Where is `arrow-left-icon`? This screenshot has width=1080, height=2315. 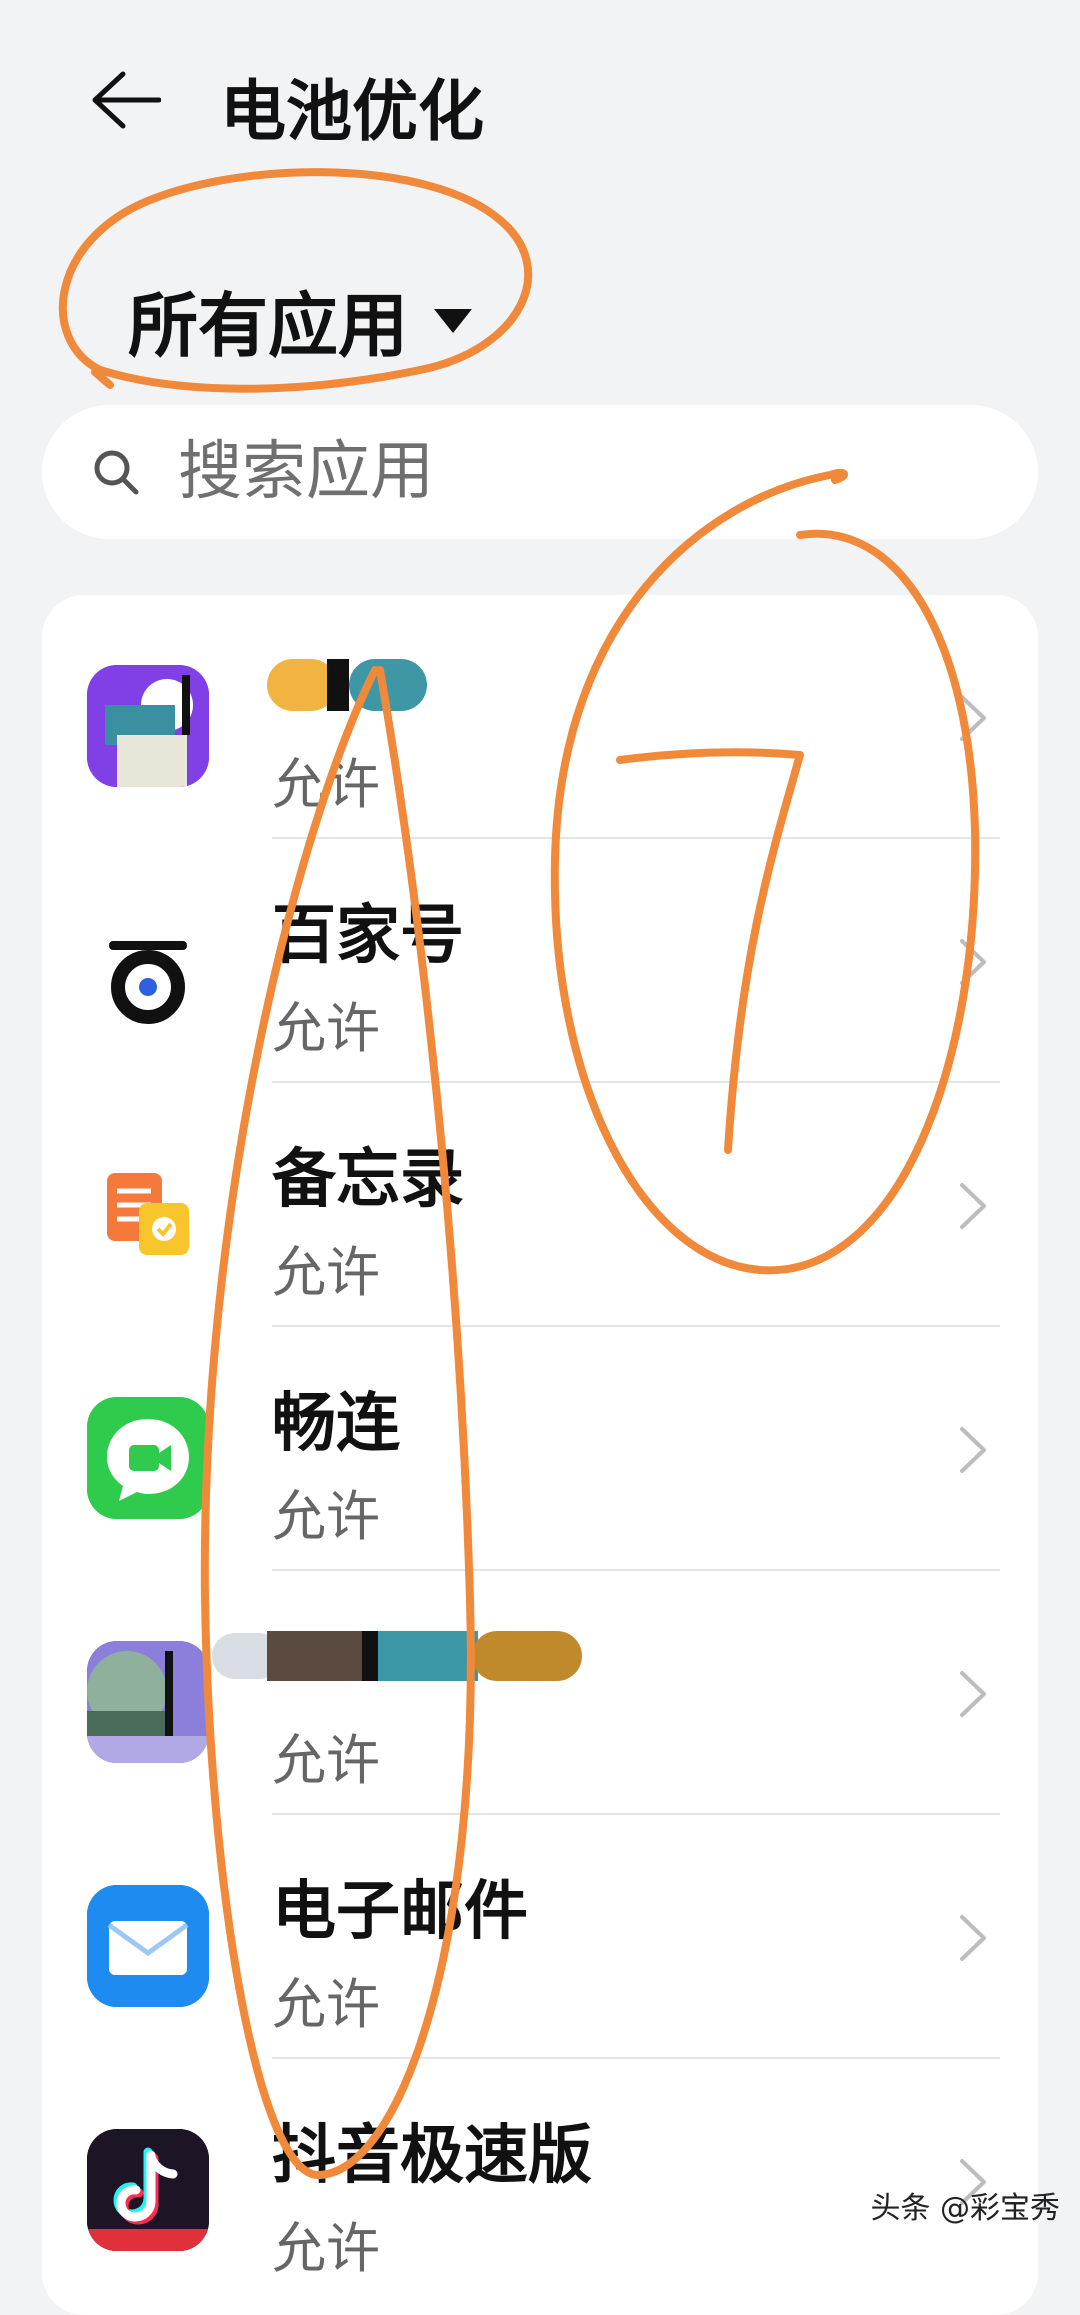
arrow-left-icon is located at coordinates (126, 100).